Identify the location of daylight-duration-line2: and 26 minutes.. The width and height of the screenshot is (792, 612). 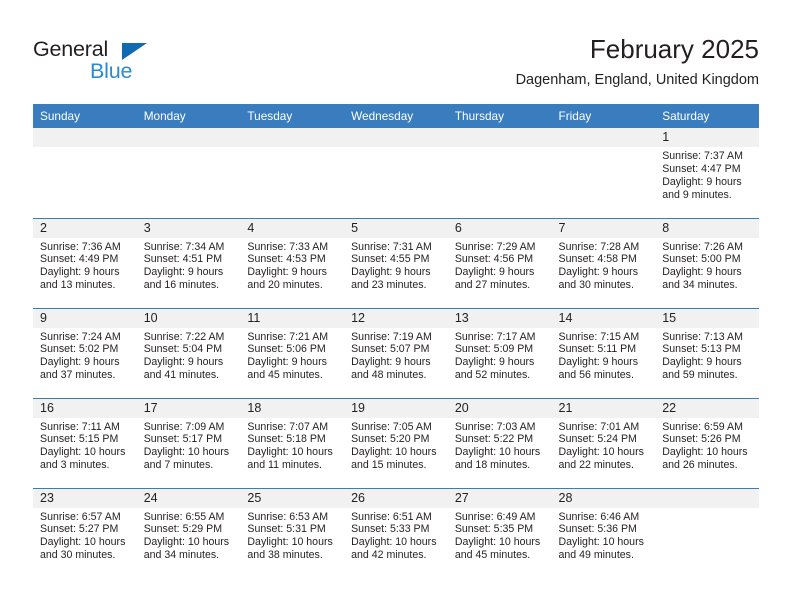
(700, 465).